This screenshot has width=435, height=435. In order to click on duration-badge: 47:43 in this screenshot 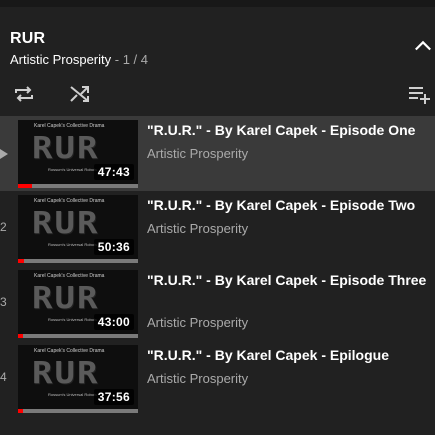, I will do `click(113, 172)`.